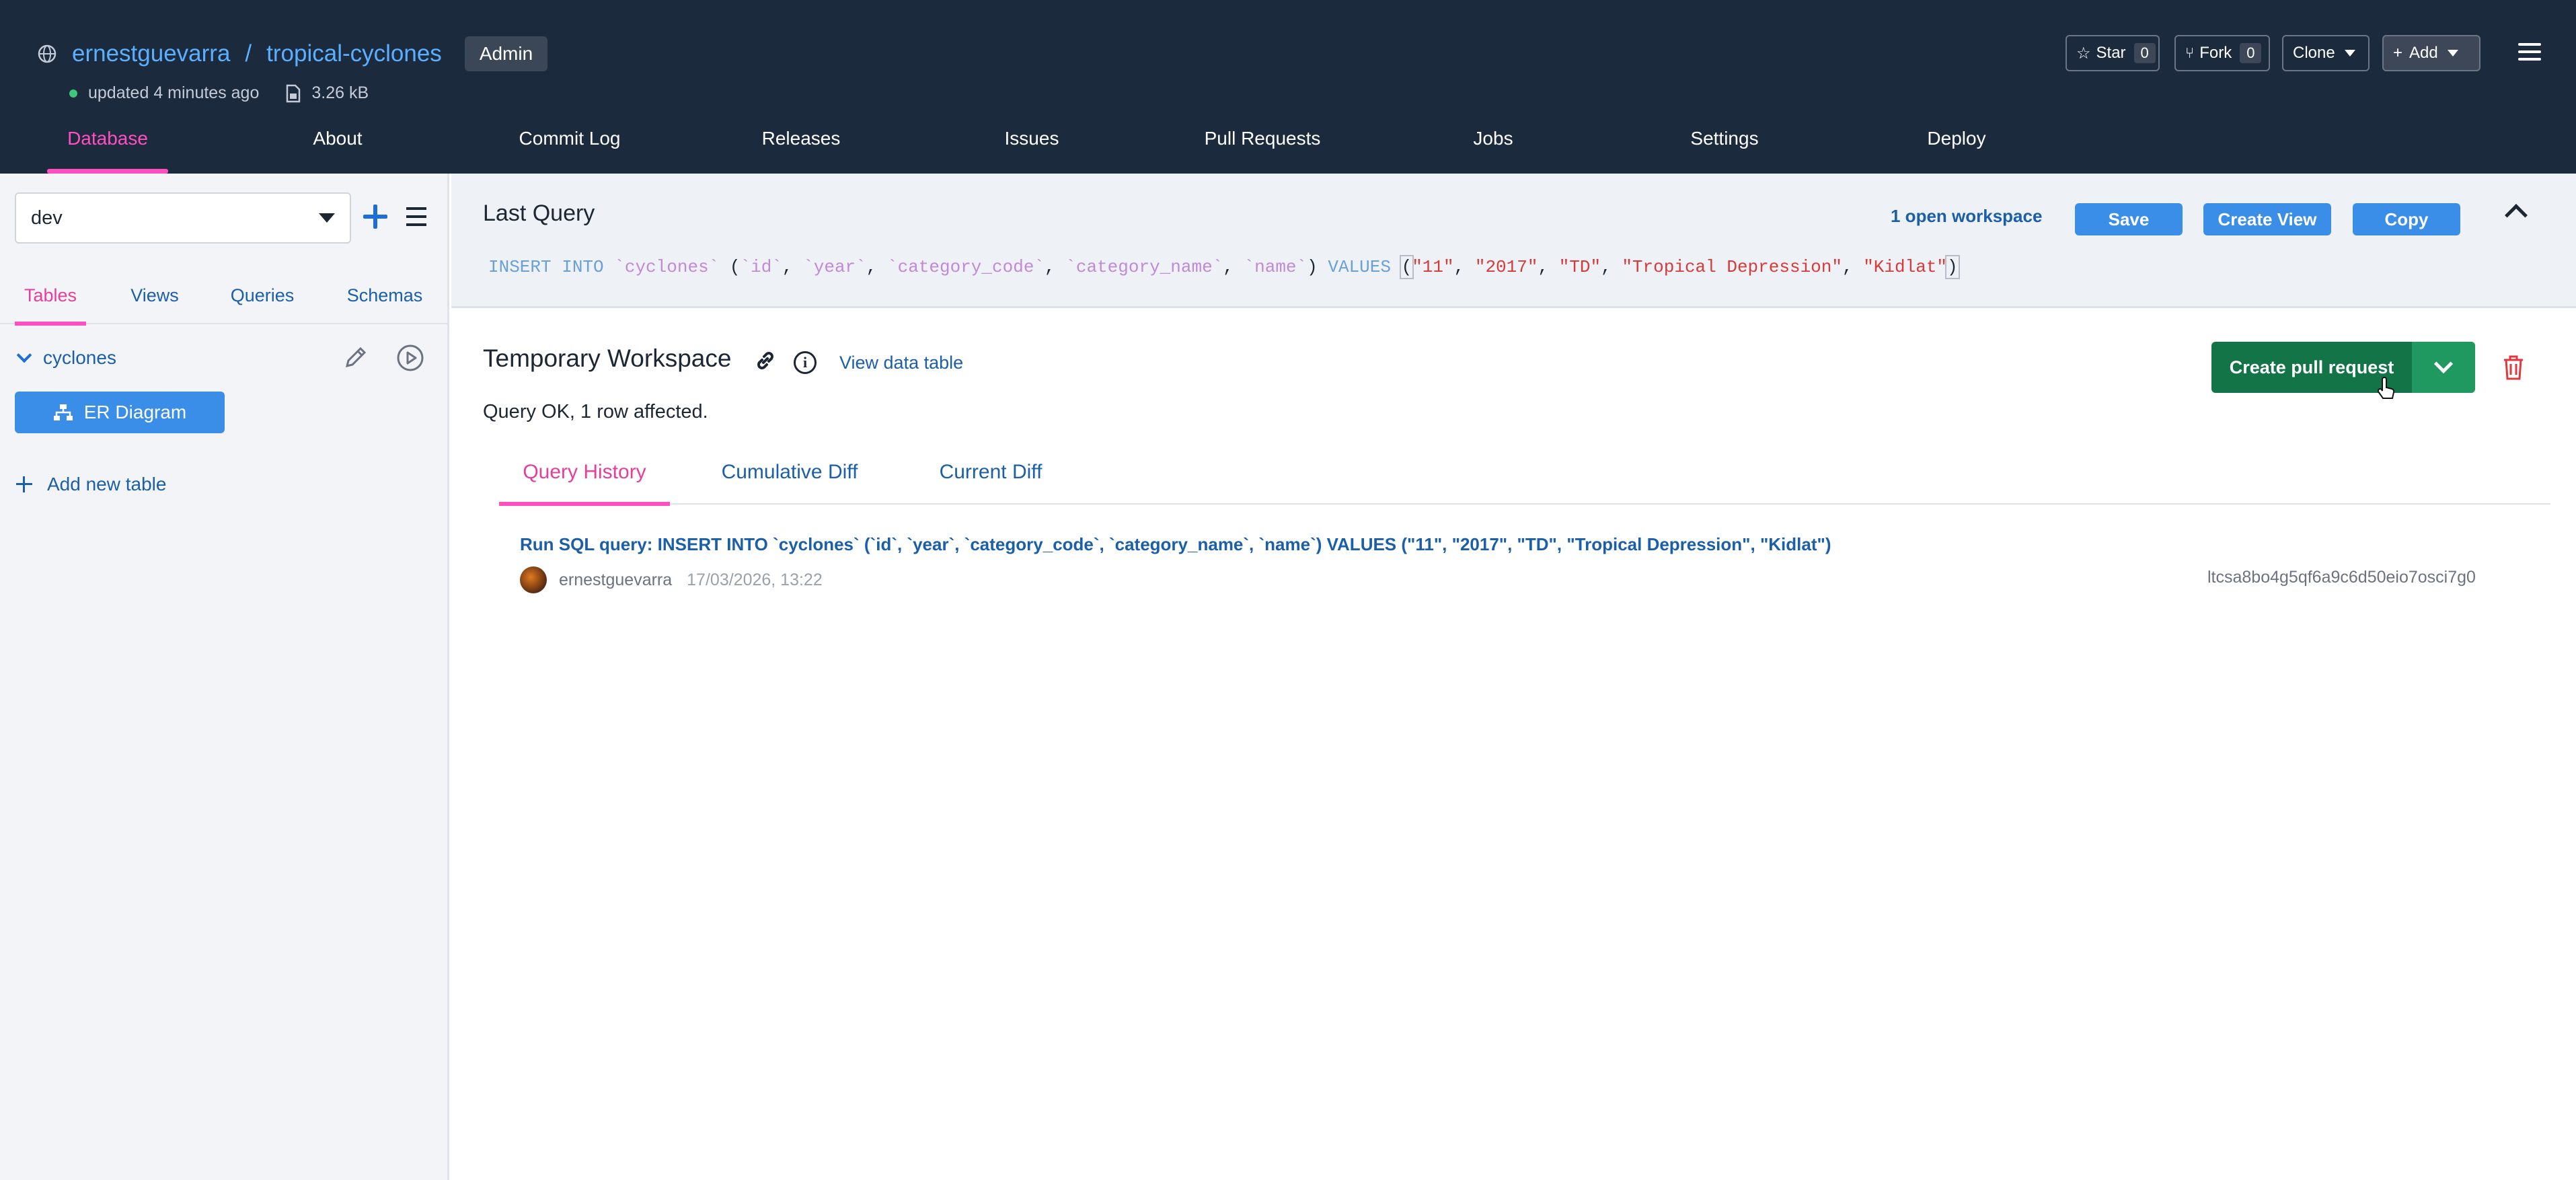  Describe the element at coordinates (805, 362) in the screenshot. I see `info-icon: i` at that location.